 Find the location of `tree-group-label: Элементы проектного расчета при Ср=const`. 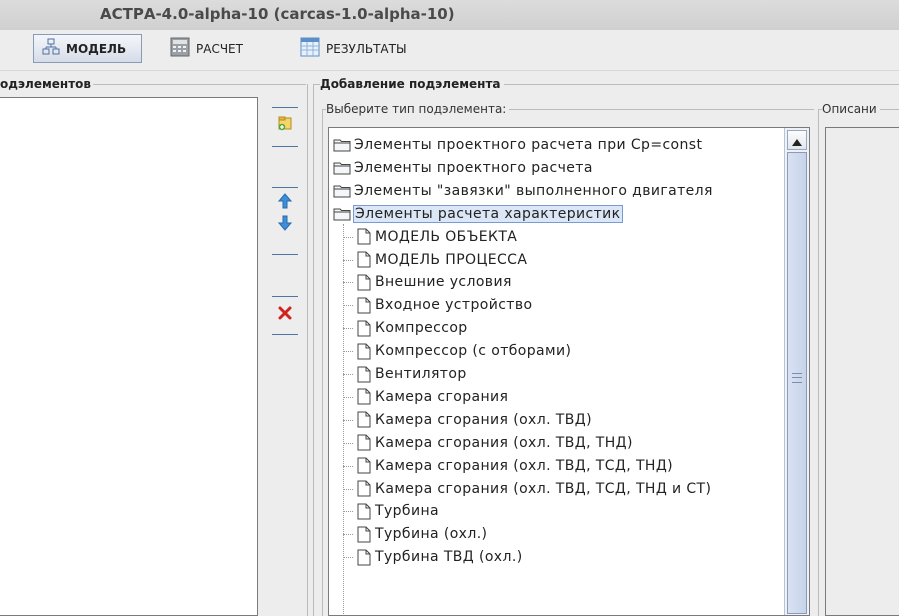

tree-group-label: Элементы проектного расчета при Ср=const is located at coordinates (528, 145).